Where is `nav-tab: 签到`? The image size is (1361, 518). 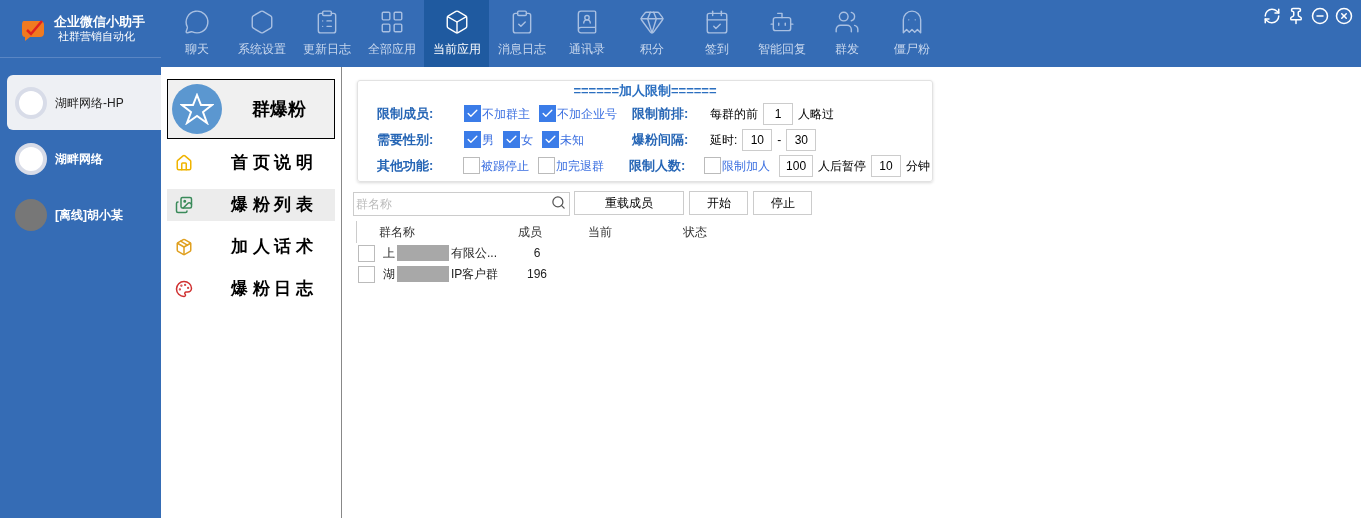 nav-tab: 签到 is located at coordinates (716, 33).